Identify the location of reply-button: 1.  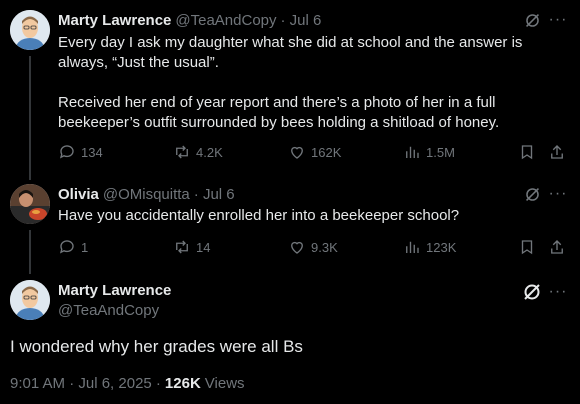
(73, 247).